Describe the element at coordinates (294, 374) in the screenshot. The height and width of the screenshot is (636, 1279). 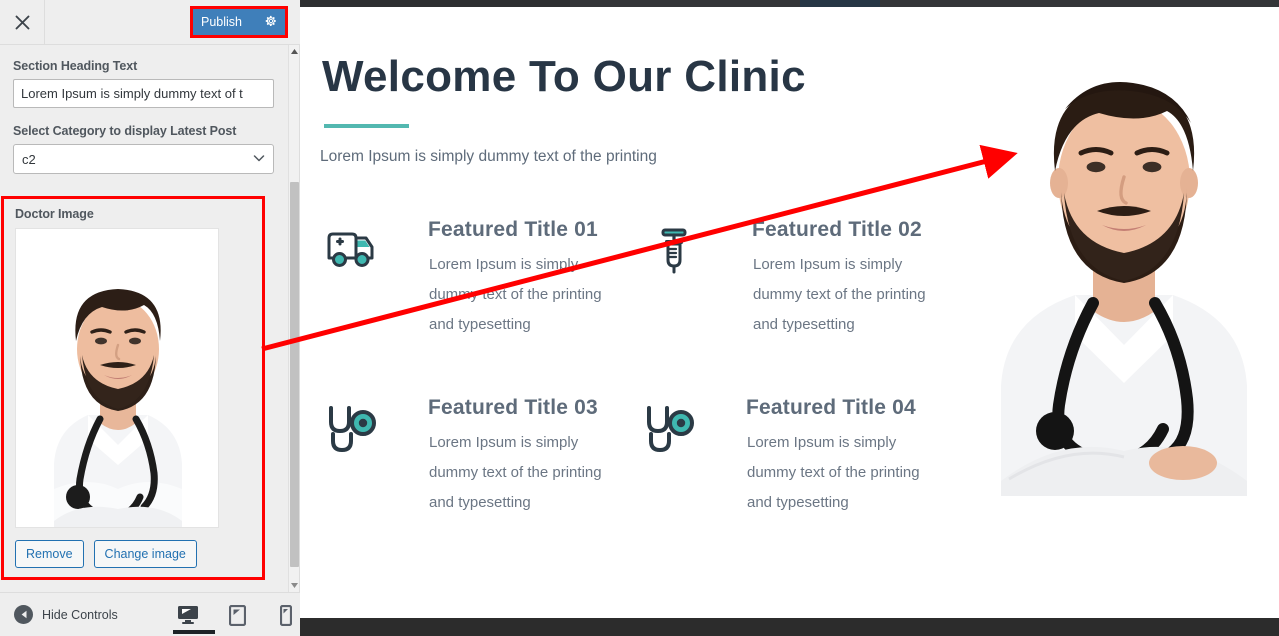
I see `sidebar-scrollbar-thumb` at that location.